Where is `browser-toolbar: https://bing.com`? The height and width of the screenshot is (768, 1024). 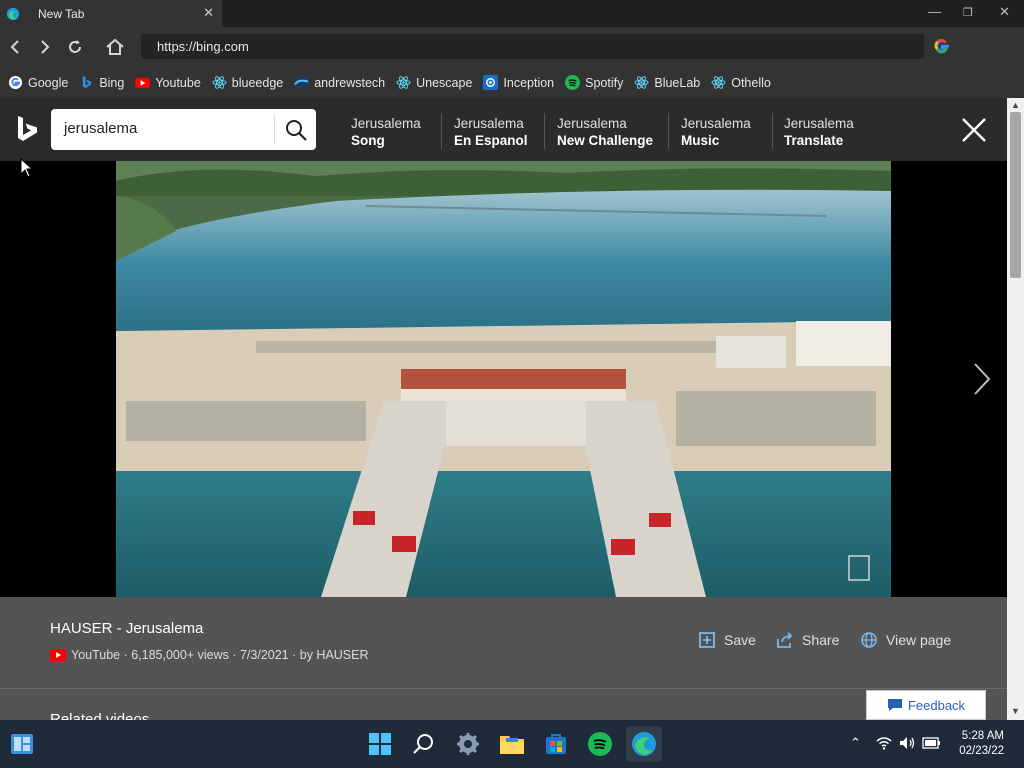
browser-toolbar: https://bing.com is located at coordinates (512, 47).